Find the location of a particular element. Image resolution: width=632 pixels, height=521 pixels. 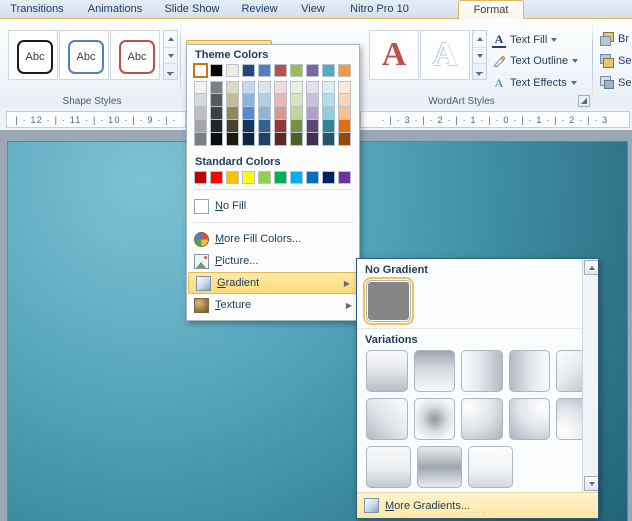

gradient-variation-linear-mid-band is located at coordinates (439, 467).